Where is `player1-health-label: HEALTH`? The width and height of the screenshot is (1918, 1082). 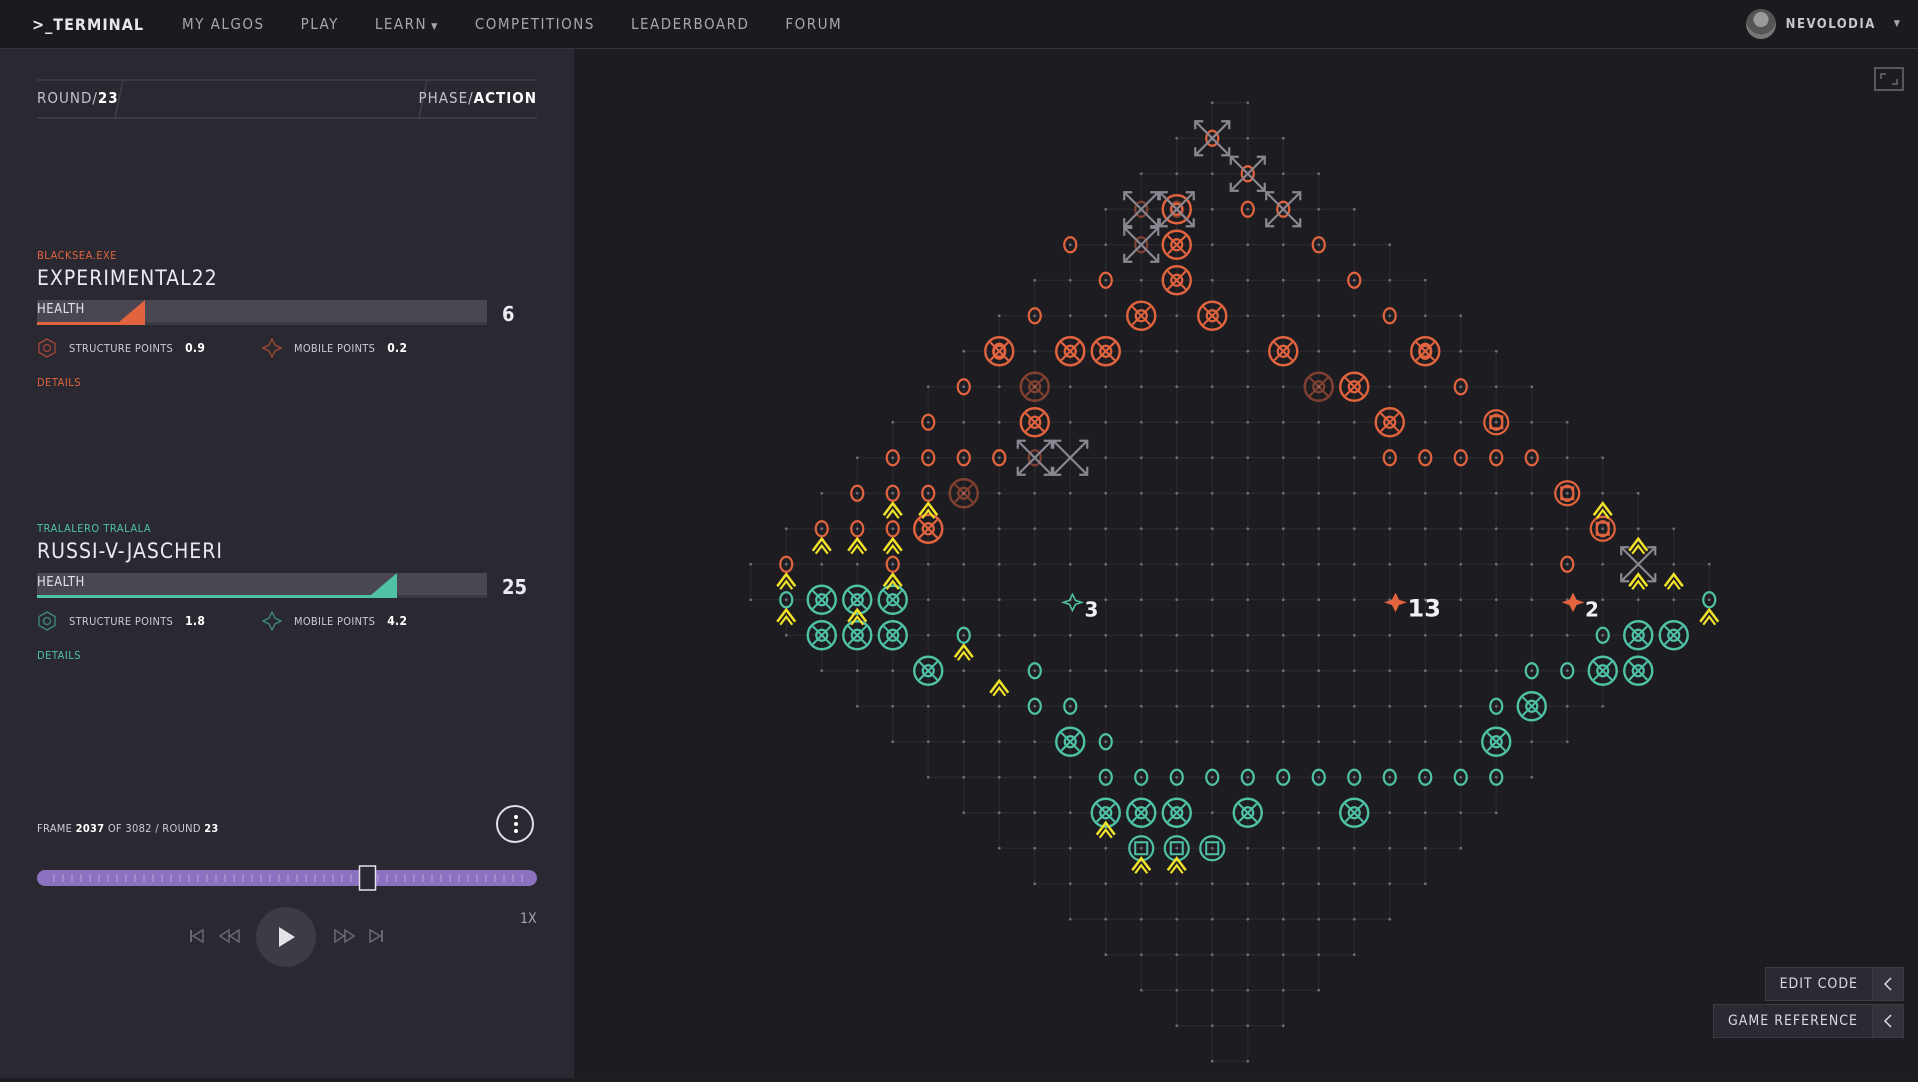
player1-health-label: HEALTH is located at coordinates (61, 309).